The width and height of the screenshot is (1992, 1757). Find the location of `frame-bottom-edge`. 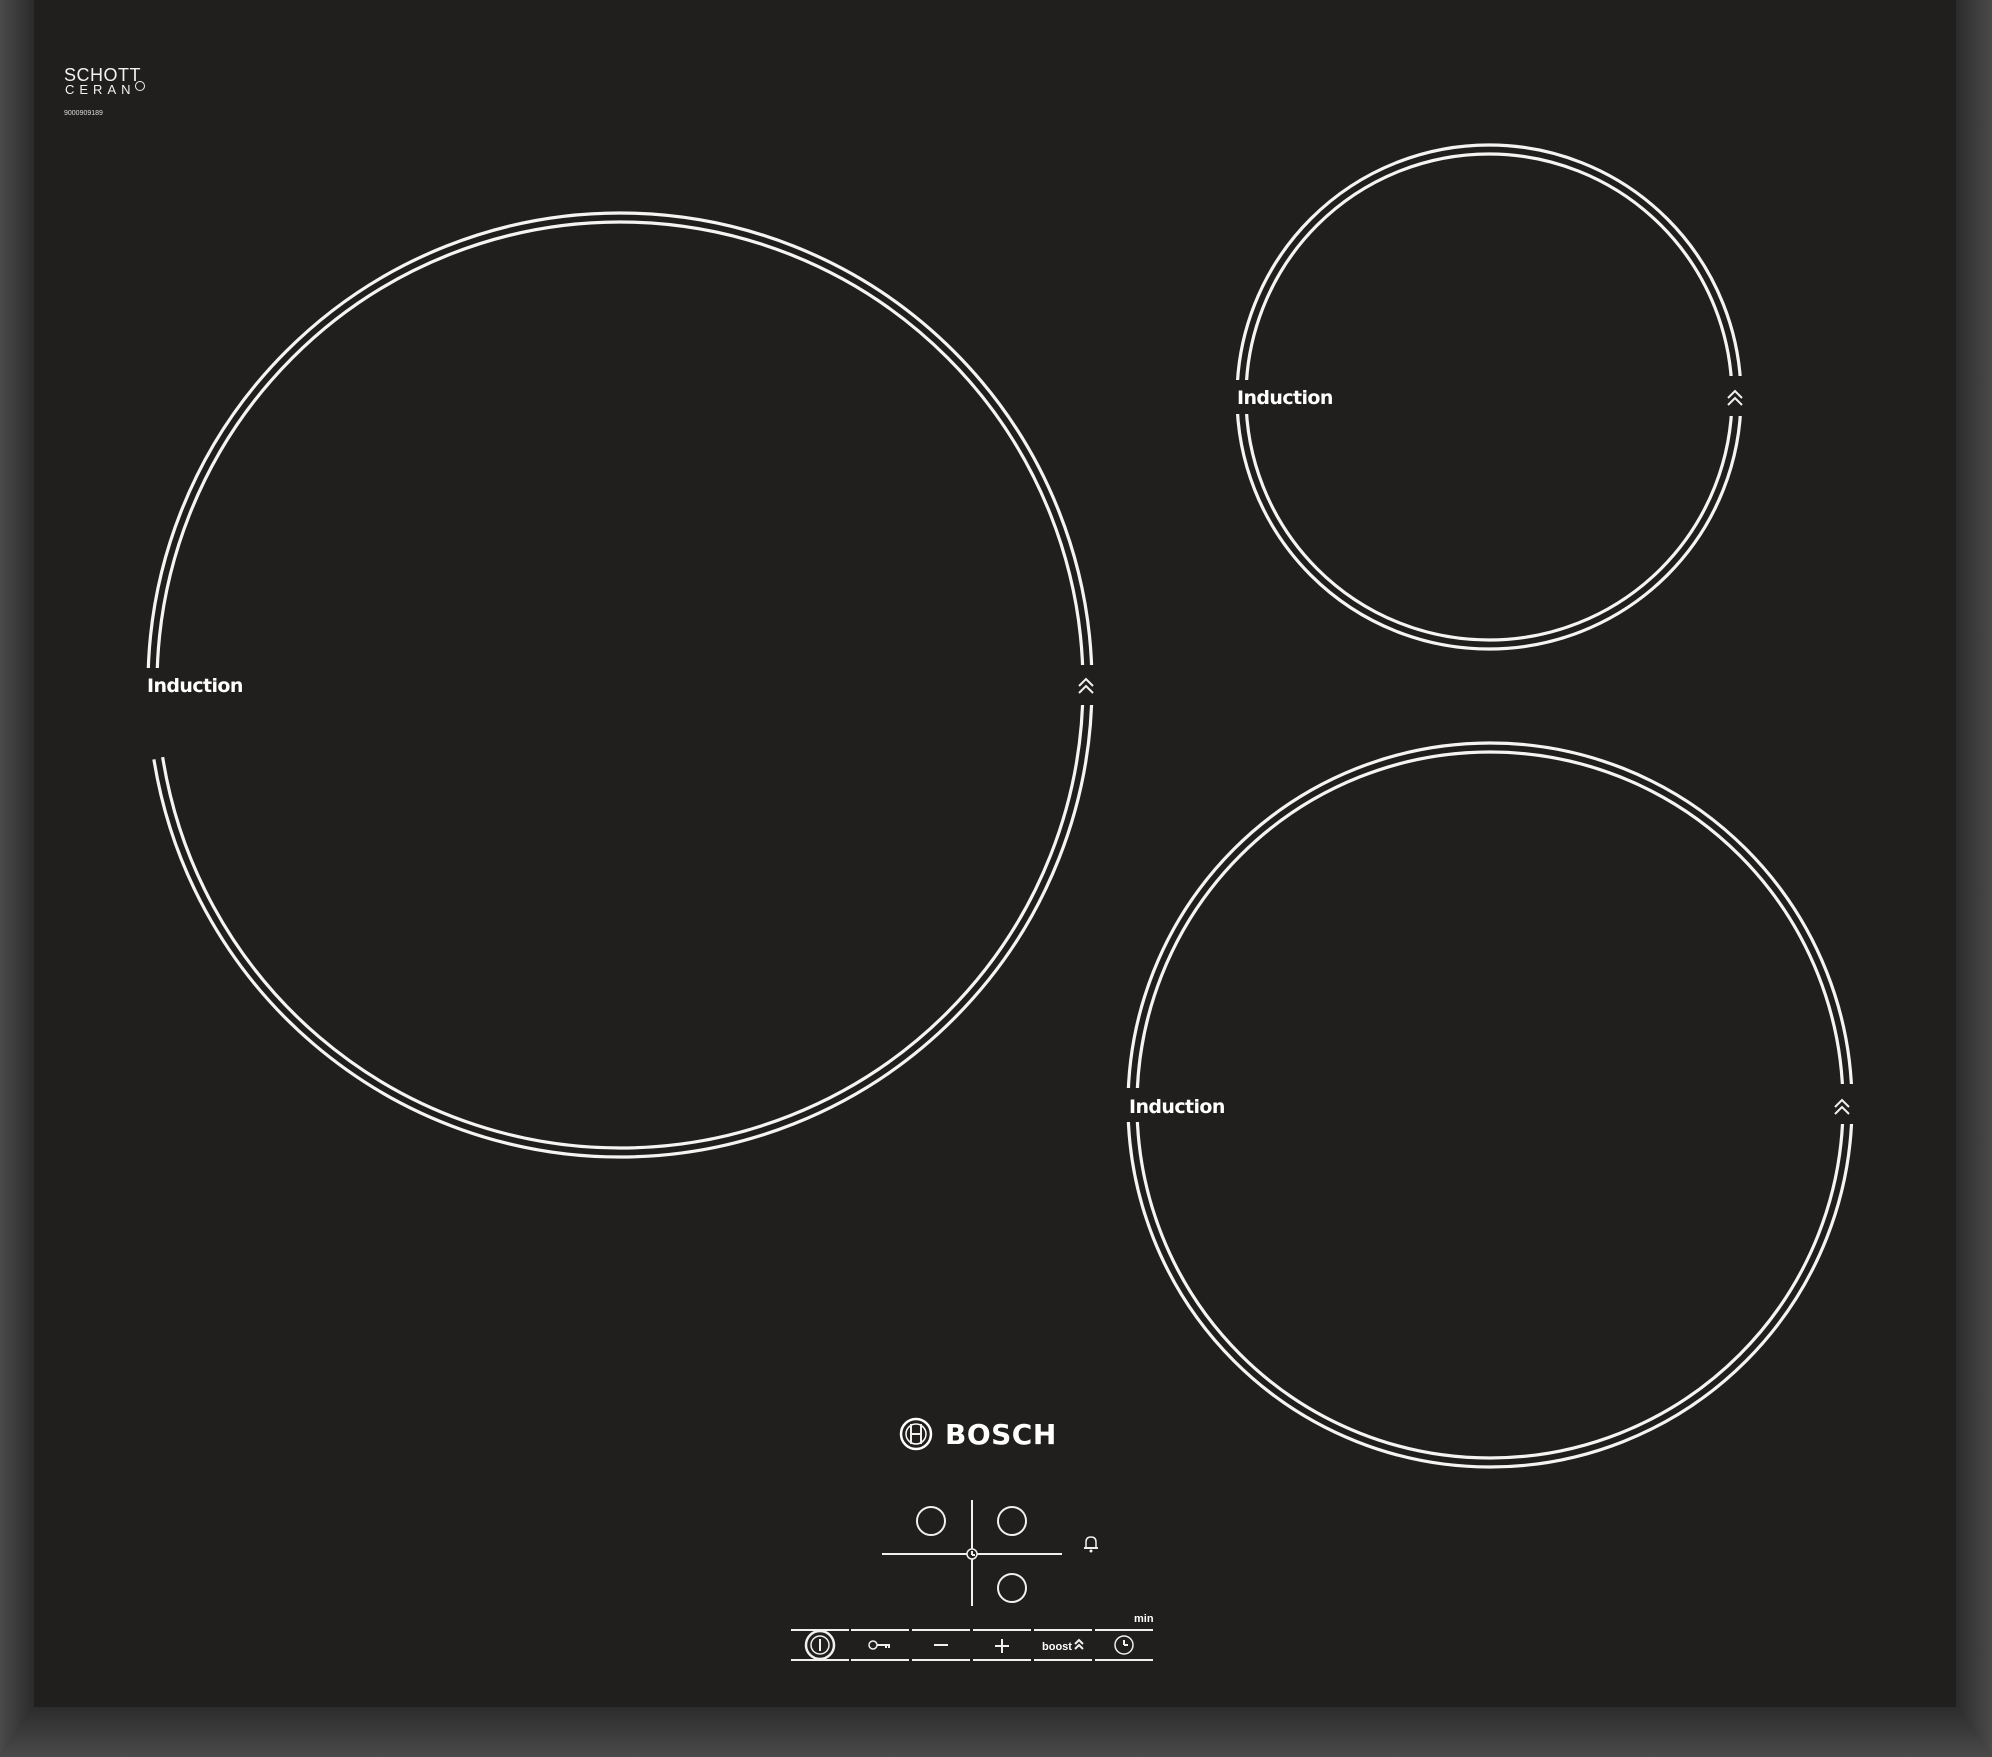

frame-bottom-edge is located at coordinates (996, 1732).